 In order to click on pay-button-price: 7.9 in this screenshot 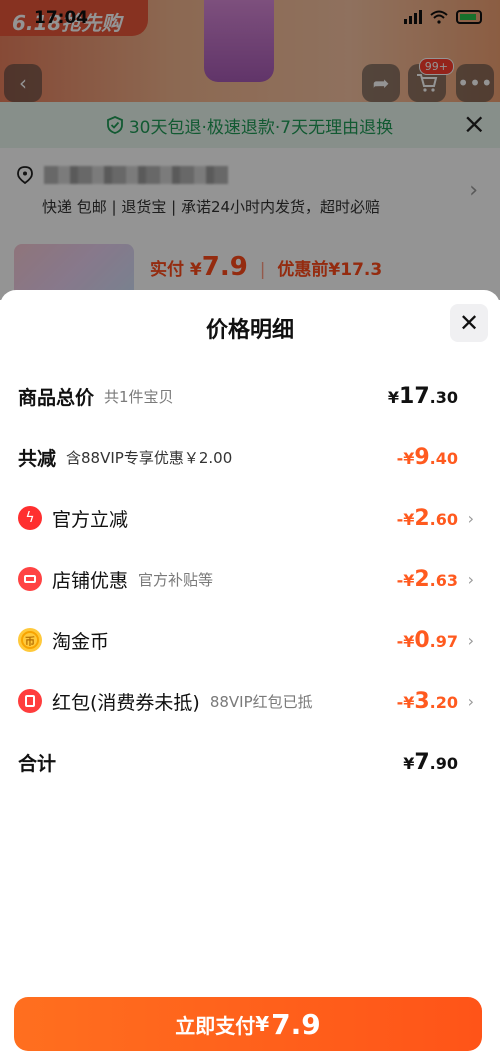, I will do `click(296, 1024)`.